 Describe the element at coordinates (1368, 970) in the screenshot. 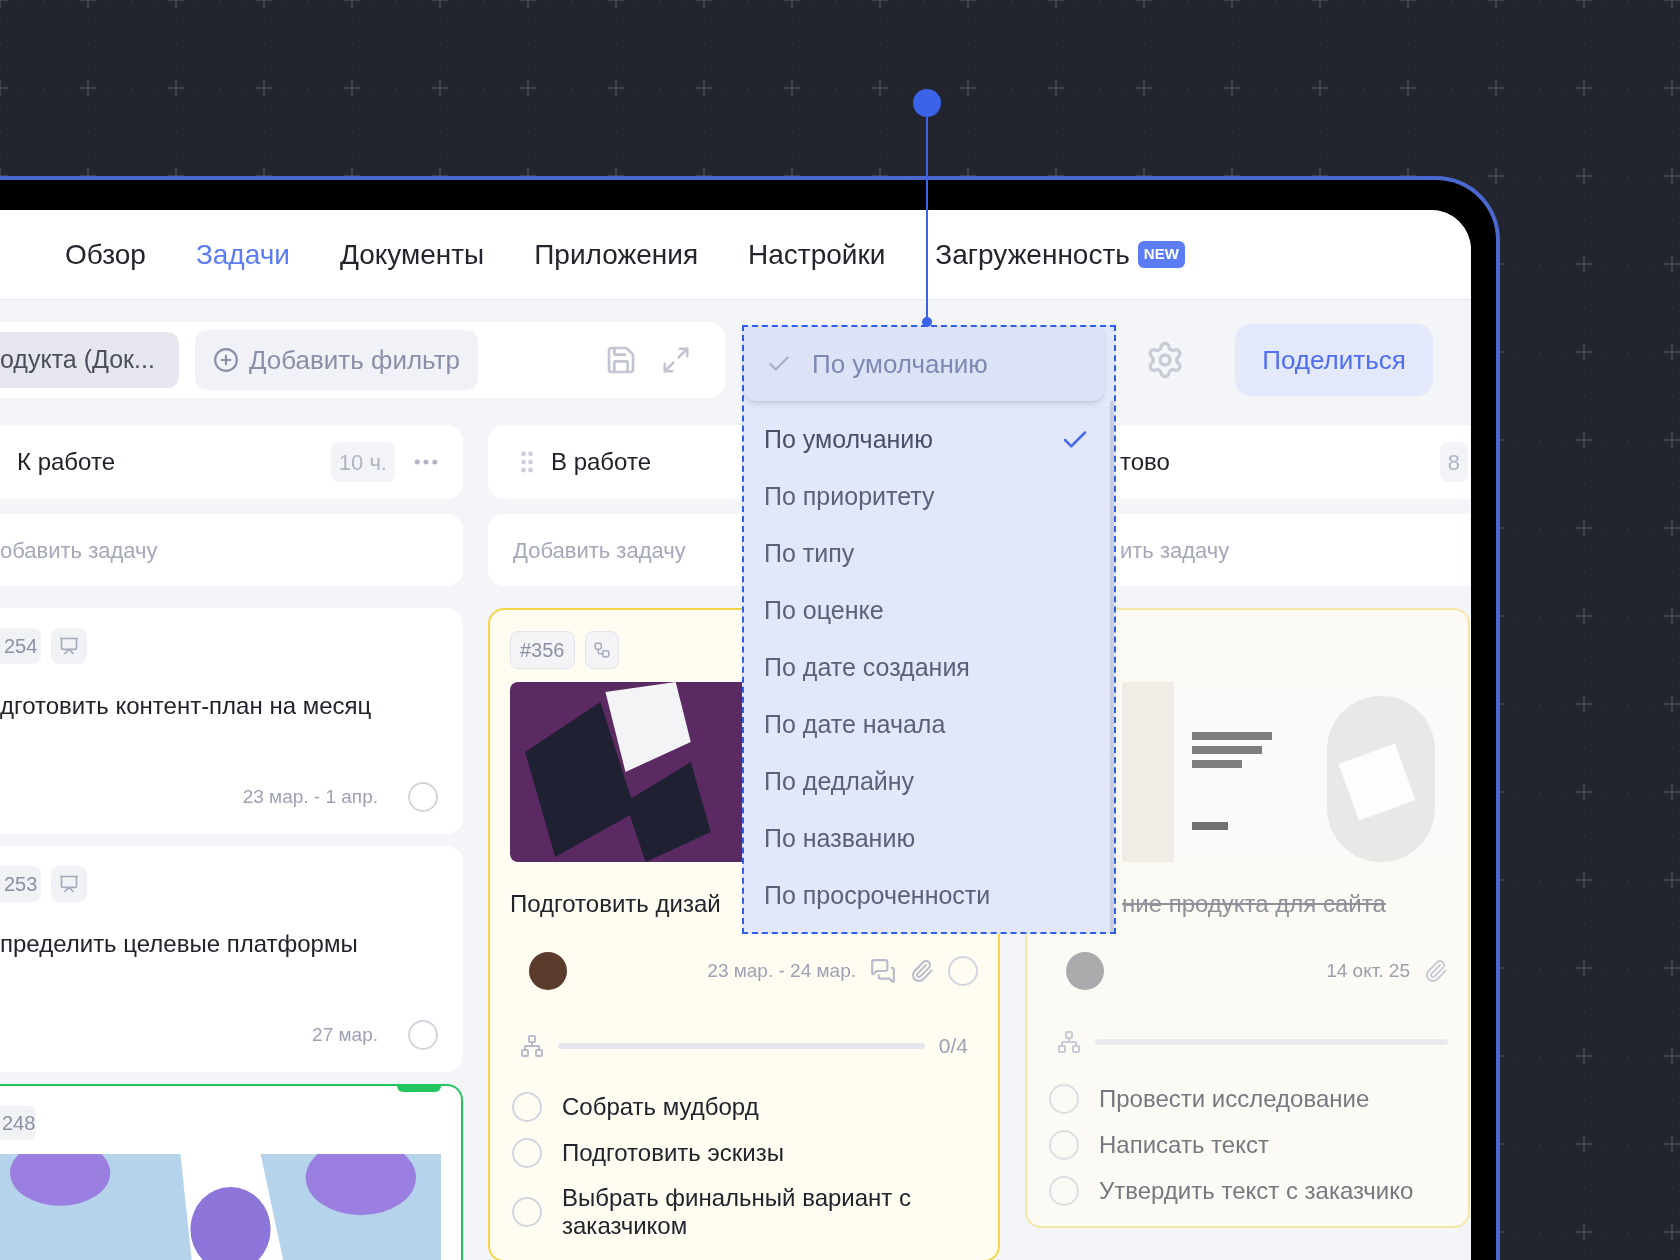

I see `task-date: 14 окт. 25` at that location.